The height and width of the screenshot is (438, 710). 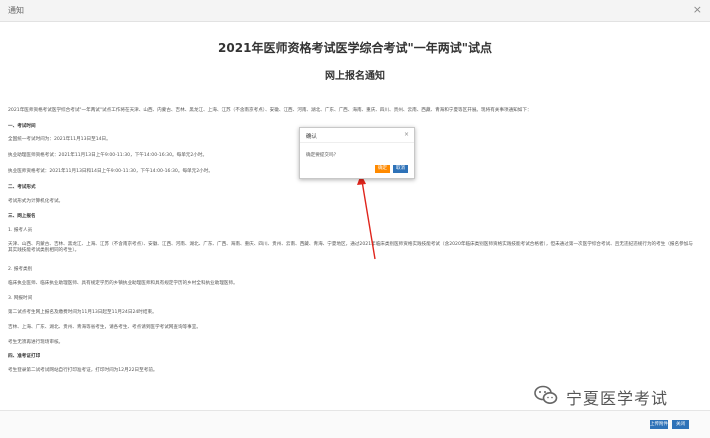 What do you see at coordinates (322, 155) in the screenshot?
I see `dialog-message: 确定要提交吗？` at bounding box center [322, 155].